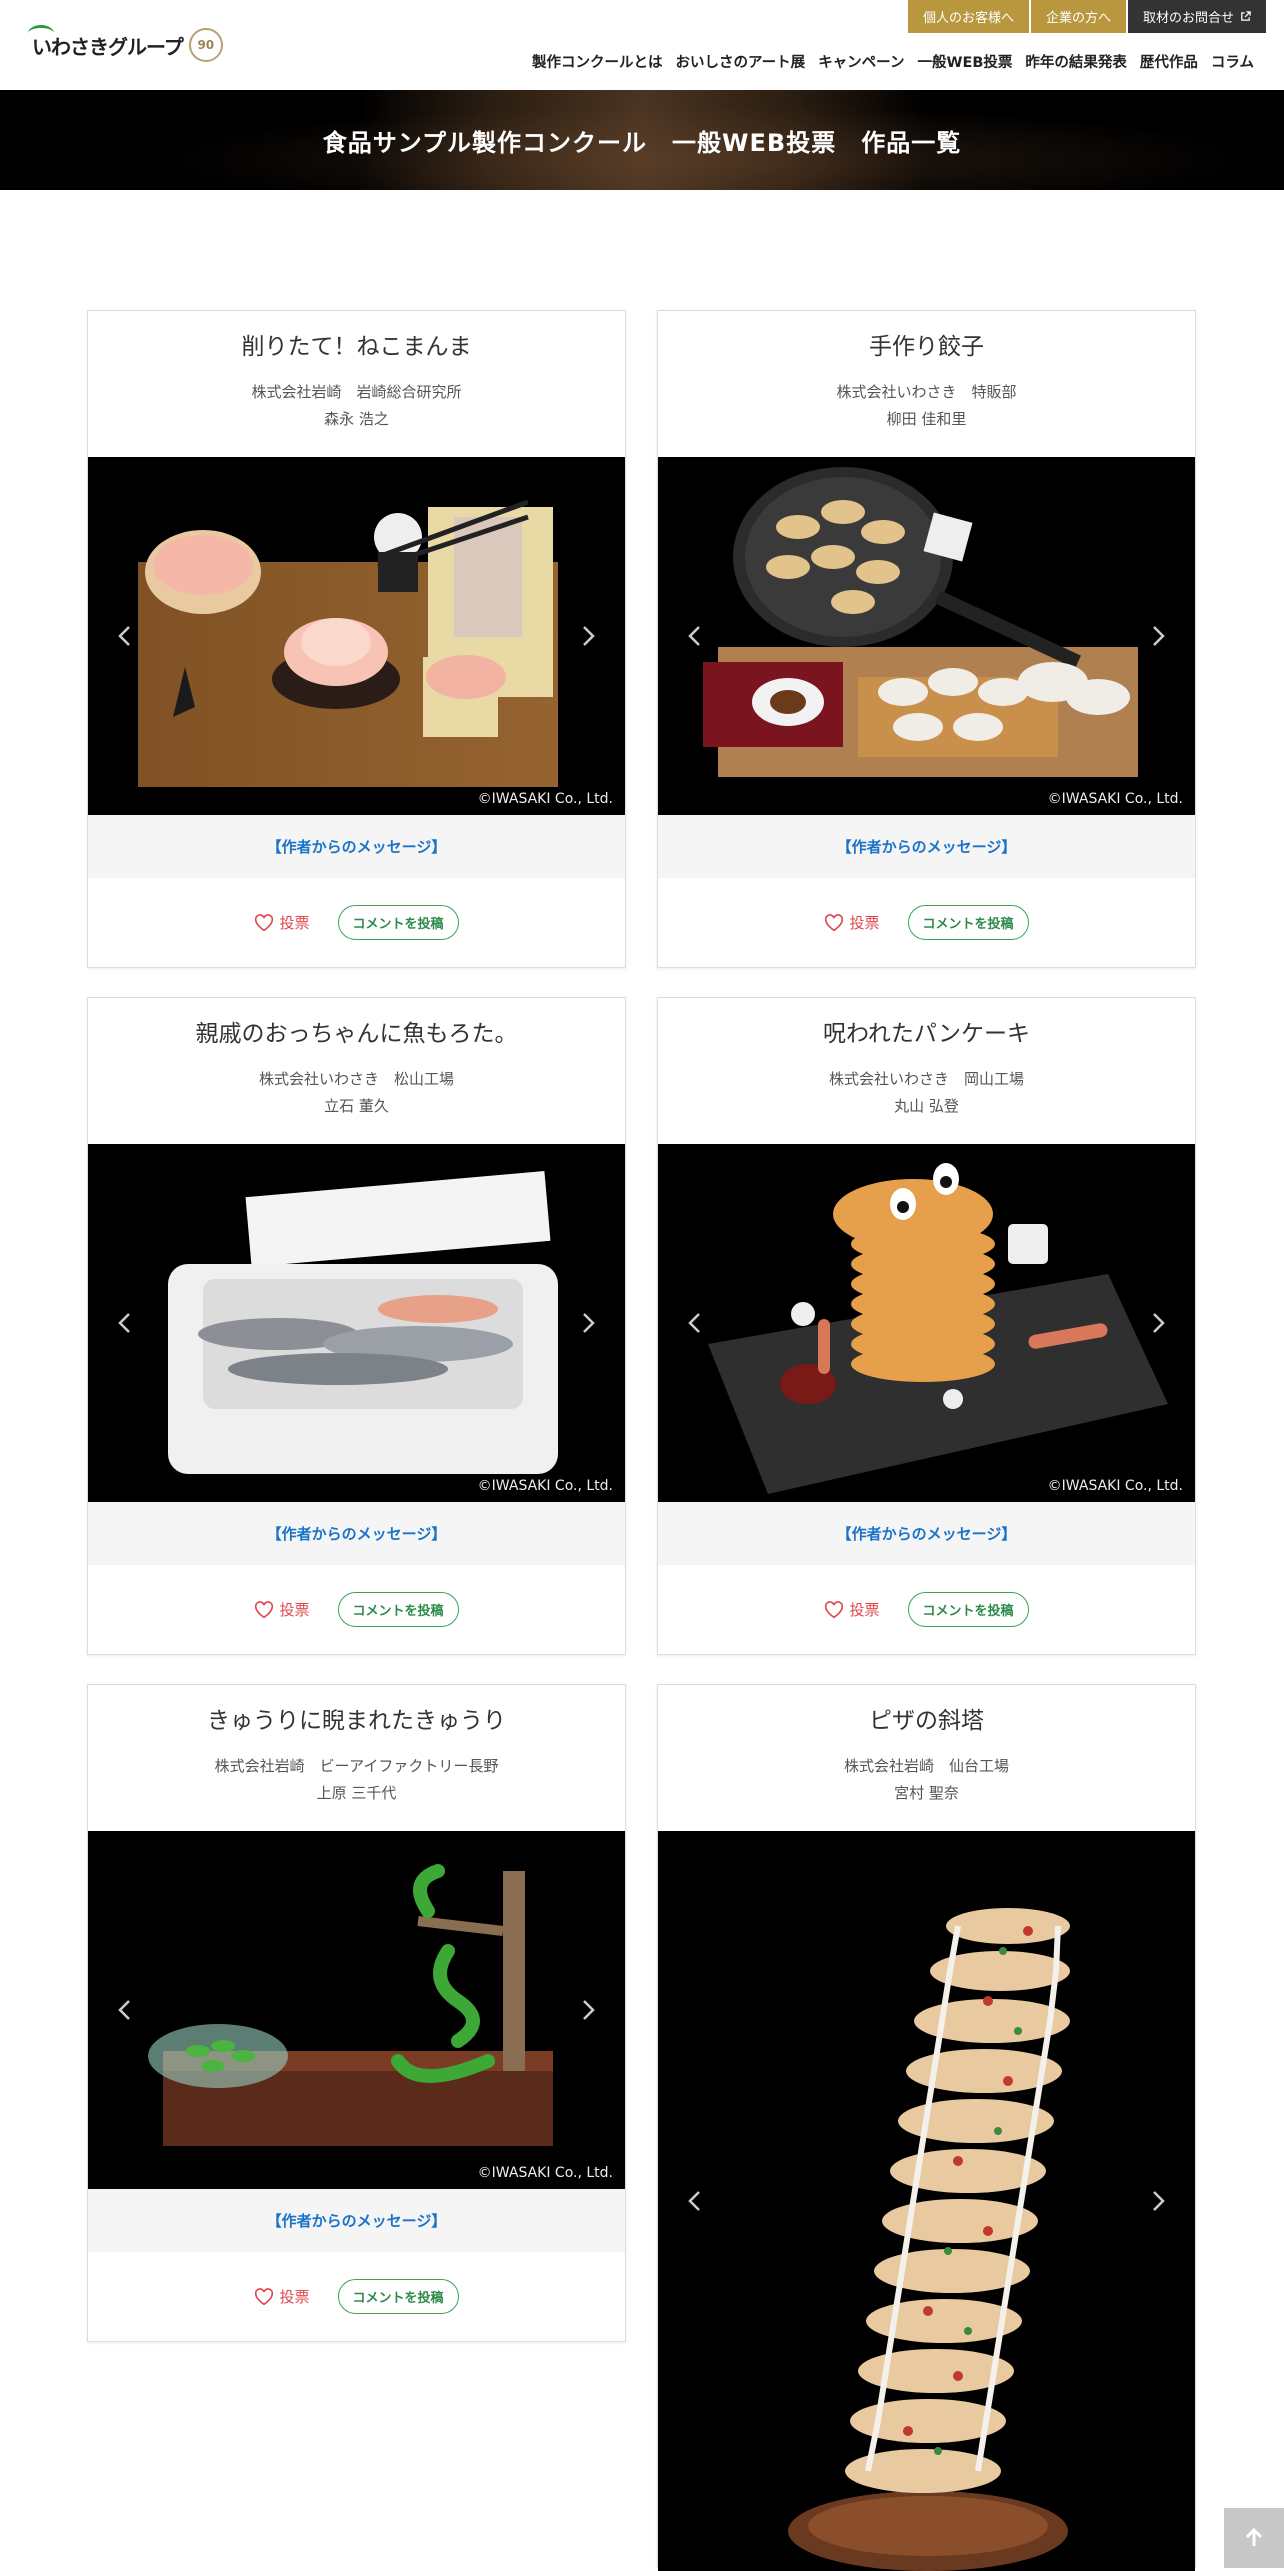 Image resolution: width=1284 pixels, height=2571 pixels. Describe the element at coordinates (1246, 16) in the screenshot. I see `external-link-icon` at that location.